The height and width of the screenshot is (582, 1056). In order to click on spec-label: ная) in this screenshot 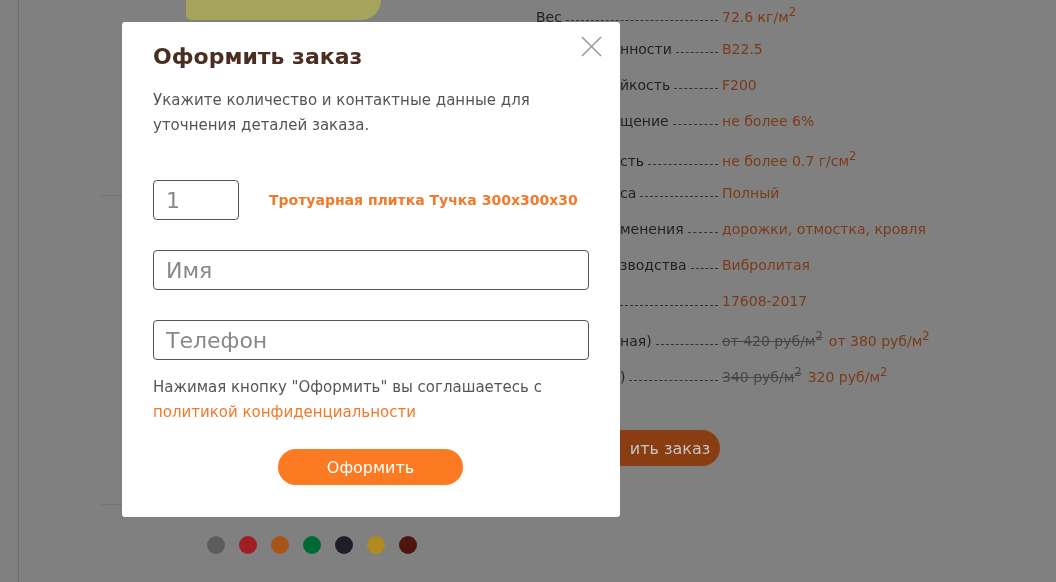, I will do `click(636, 340)`.